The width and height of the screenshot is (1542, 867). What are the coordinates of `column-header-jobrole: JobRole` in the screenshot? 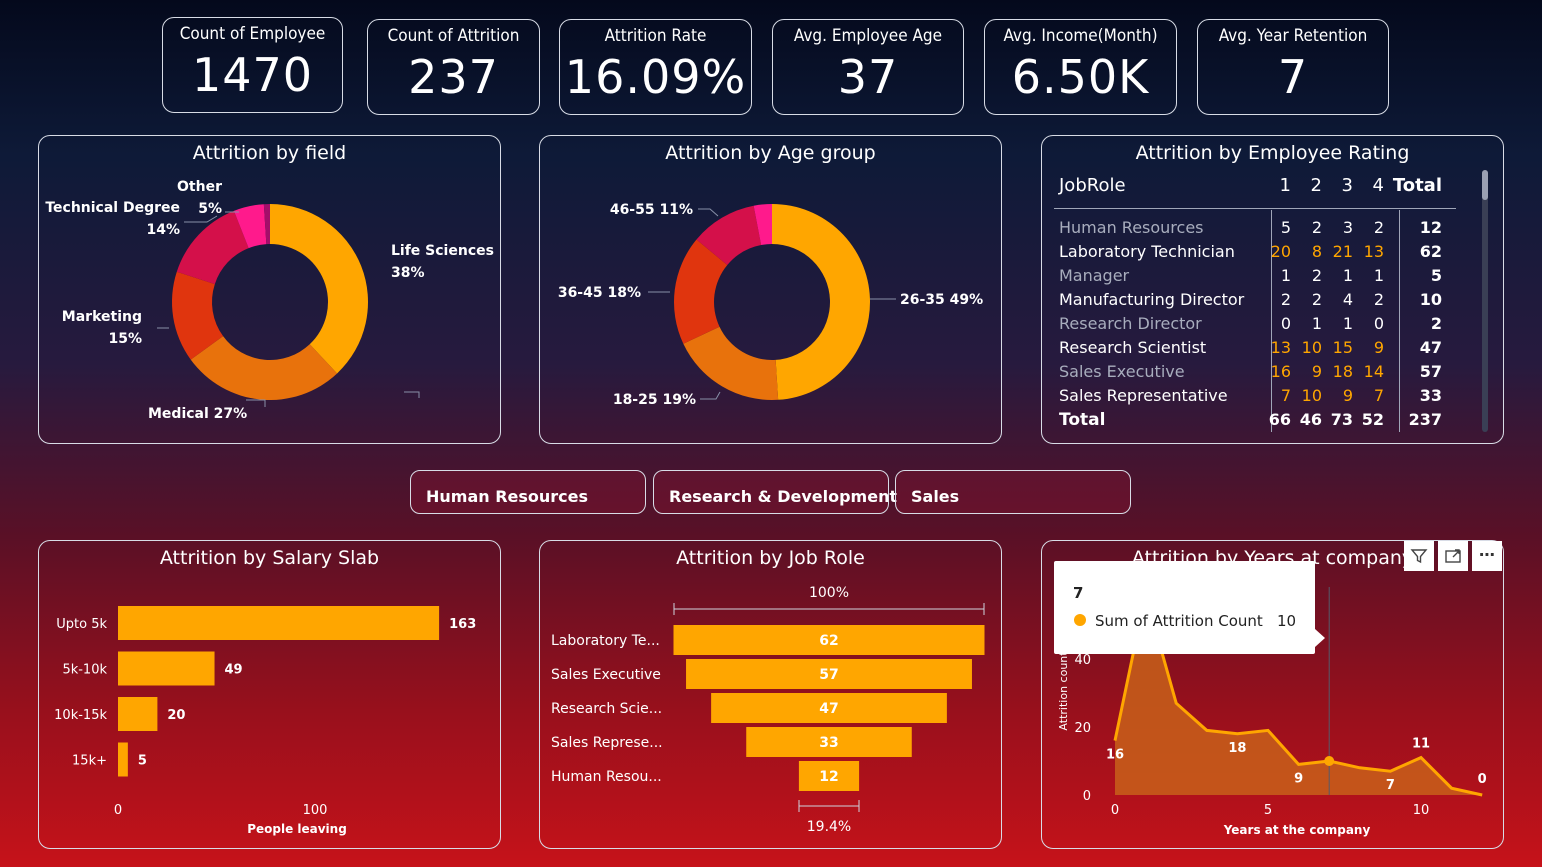 It's located at (1092, 185).